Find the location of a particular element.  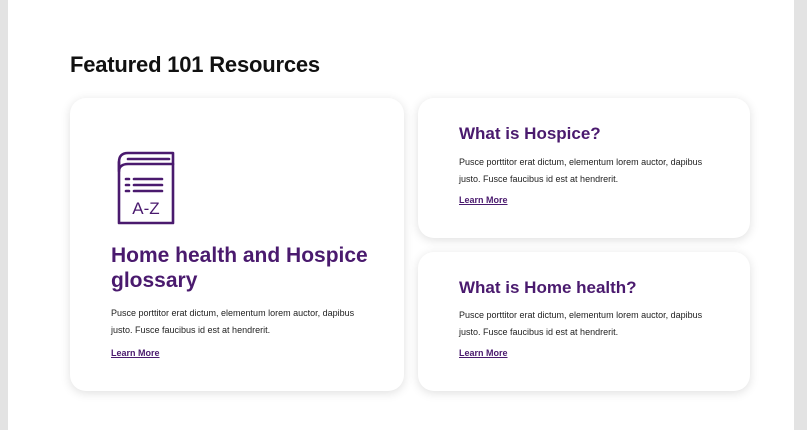

home-health-learn-more-link: Learn More is located at coordinates (483, 353).